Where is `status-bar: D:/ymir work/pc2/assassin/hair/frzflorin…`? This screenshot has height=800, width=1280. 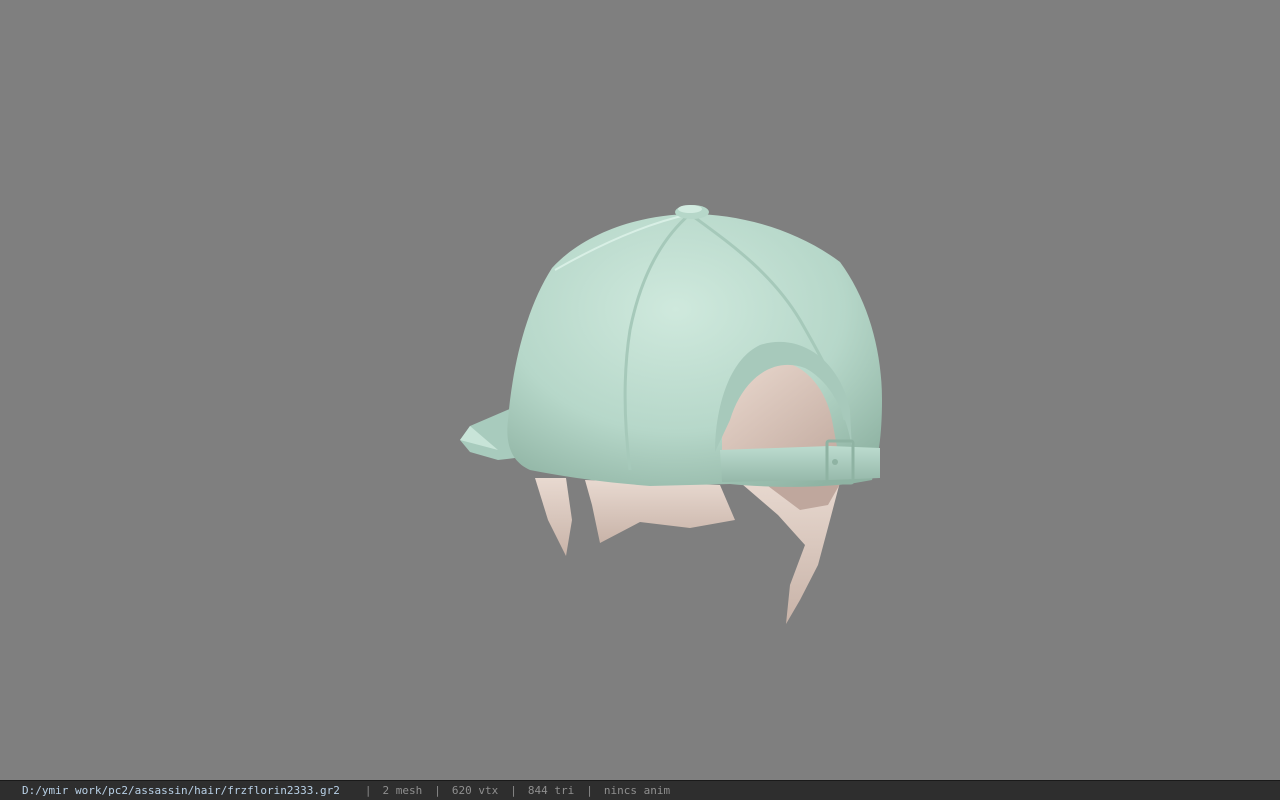 status-bar: D:/ymir work/pc2/assassin/hair/frzflorin… is located at coordinates (640, 790).